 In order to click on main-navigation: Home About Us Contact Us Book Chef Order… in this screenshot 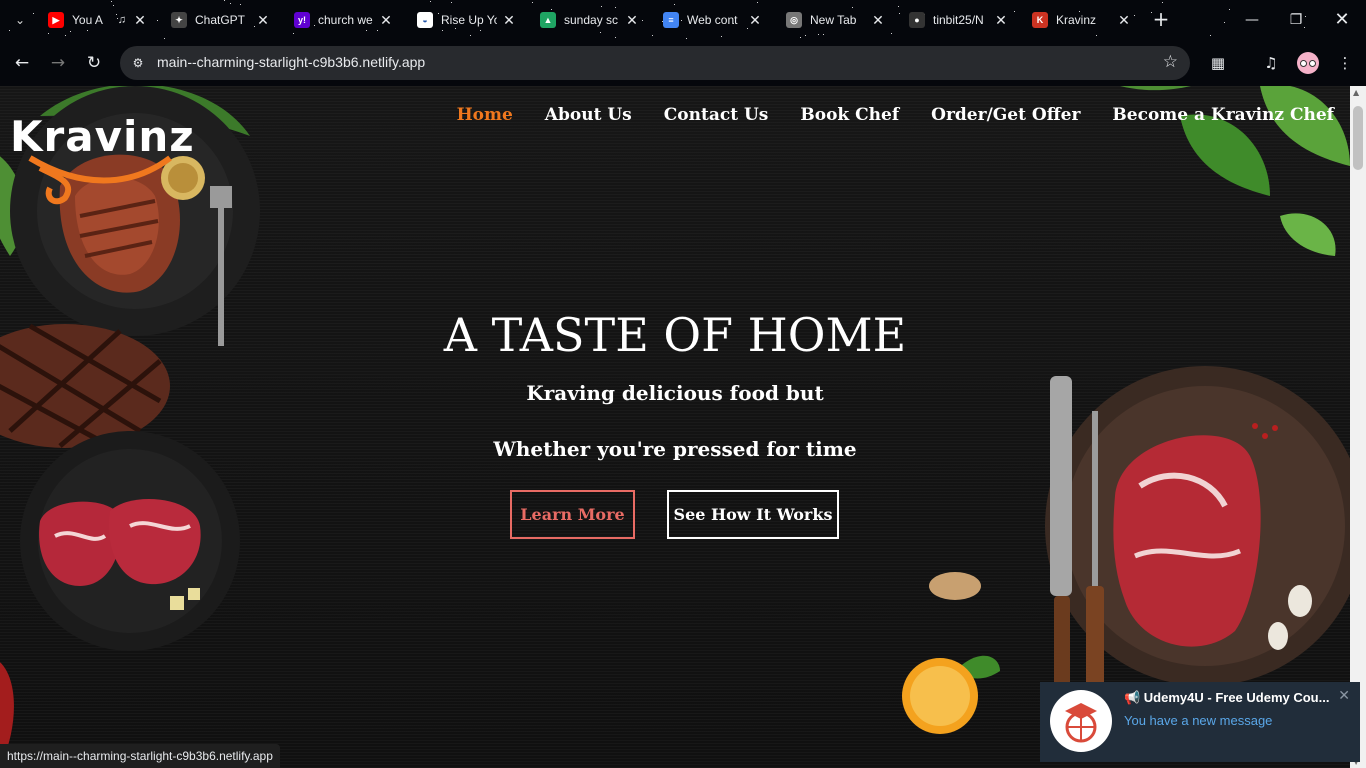, I will do `click(895, 115)`.